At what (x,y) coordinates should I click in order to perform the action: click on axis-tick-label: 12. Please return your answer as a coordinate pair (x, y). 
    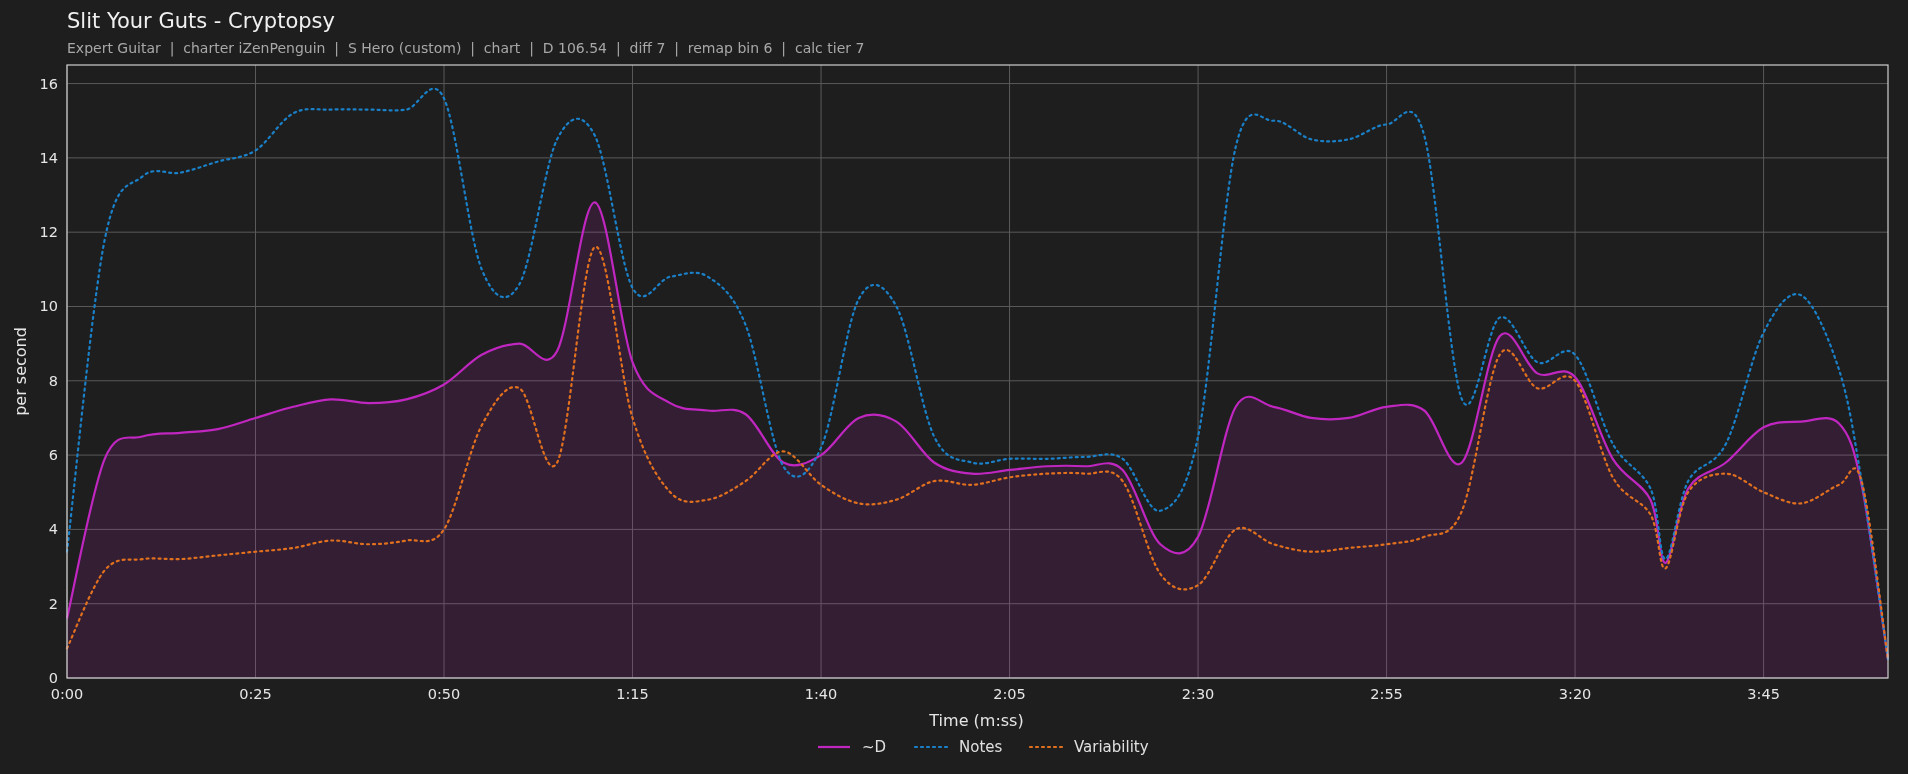
    Looking at the image, I should click on (48, 232).